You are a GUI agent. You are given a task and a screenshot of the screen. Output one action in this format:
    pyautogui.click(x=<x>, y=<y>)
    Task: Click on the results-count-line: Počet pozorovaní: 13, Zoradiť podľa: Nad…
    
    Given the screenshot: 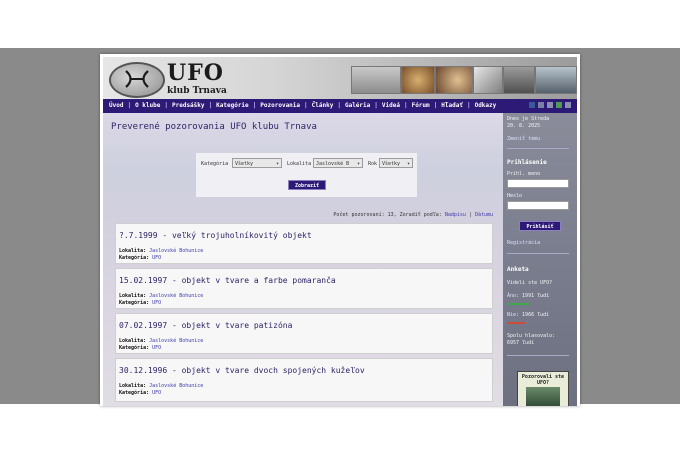 What is the action you would take?
    pyautogui.click(x=413, y=215)
    